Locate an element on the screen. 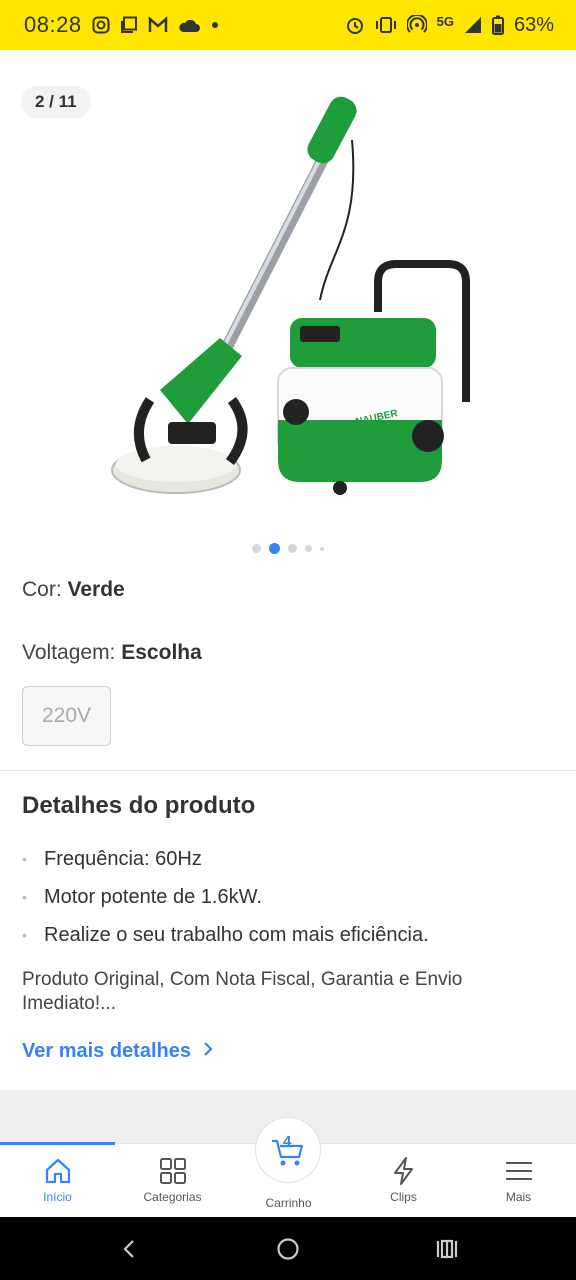 The height and width of the screenshot is (1280, 576). image-counter: 2 / 11 is located at coordinates (56, 102).